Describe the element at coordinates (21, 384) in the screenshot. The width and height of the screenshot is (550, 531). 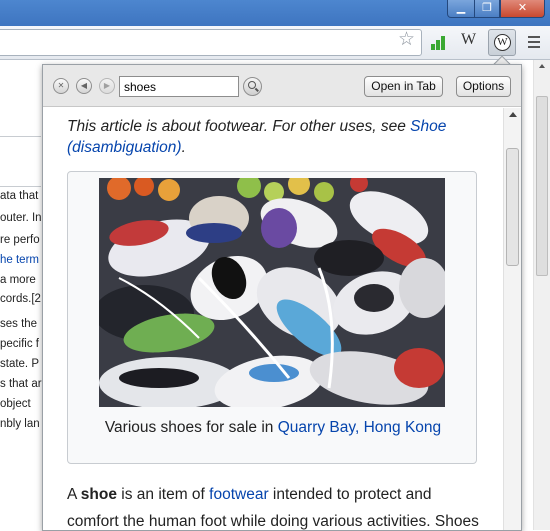
I see `background-text-line: s that ar` at that location.